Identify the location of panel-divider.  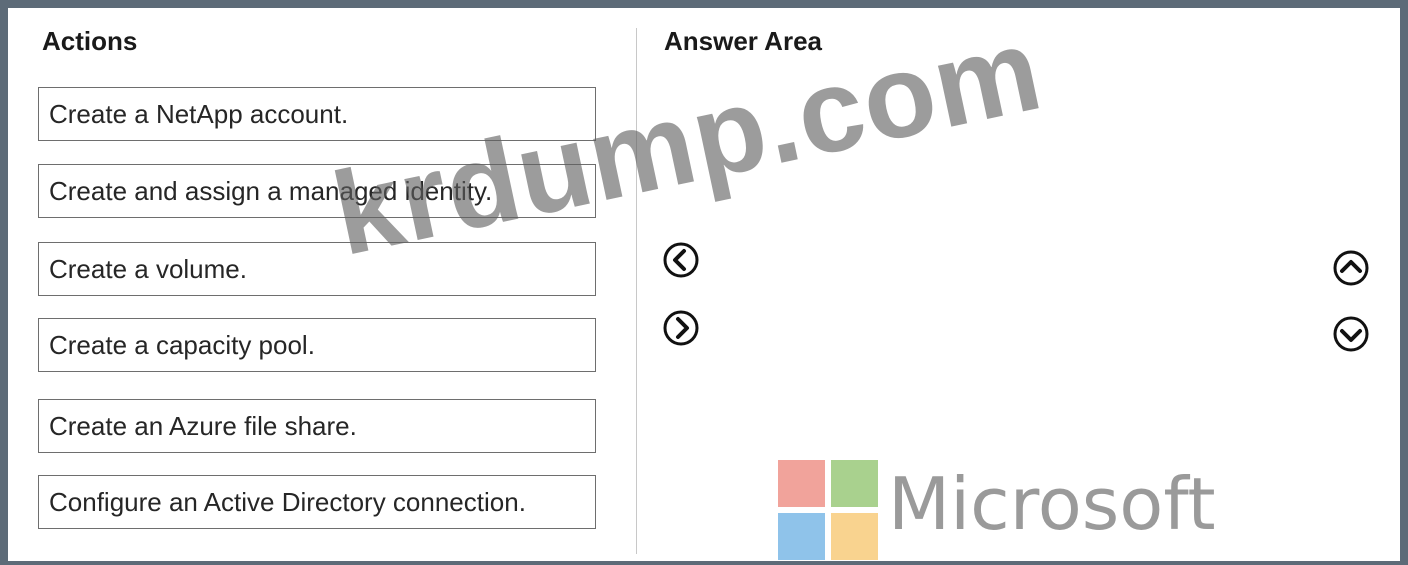
(636, 291).